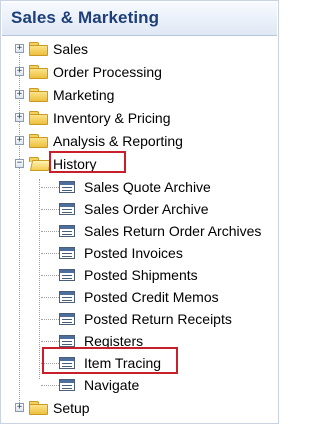  What do you see at coordinates (107, 72) in the screenshot?
I see `tree-group-label: Order Processing` at bounding box center [107, 72].